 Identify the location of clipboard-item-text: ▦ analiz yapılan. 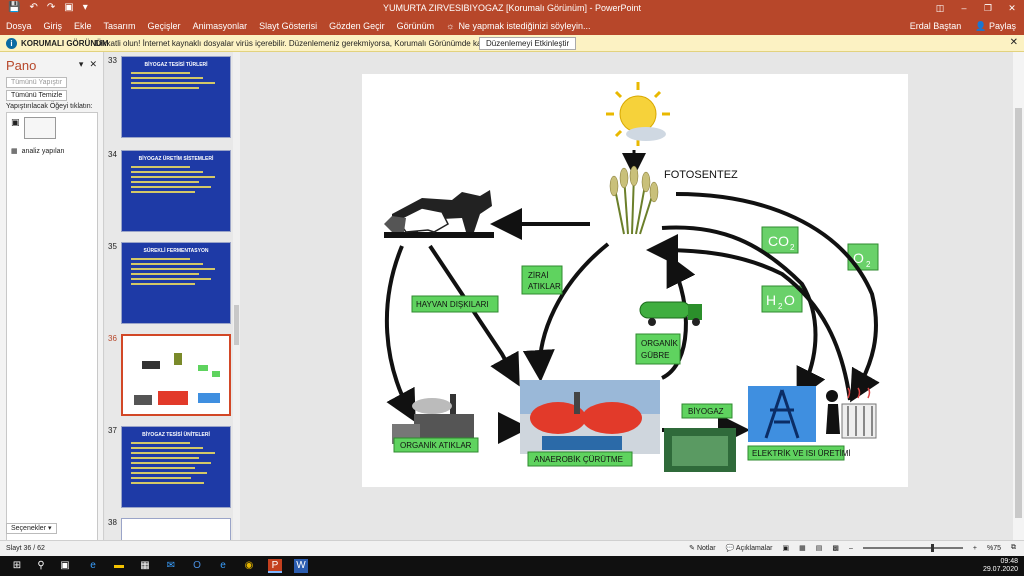
(37, 151).